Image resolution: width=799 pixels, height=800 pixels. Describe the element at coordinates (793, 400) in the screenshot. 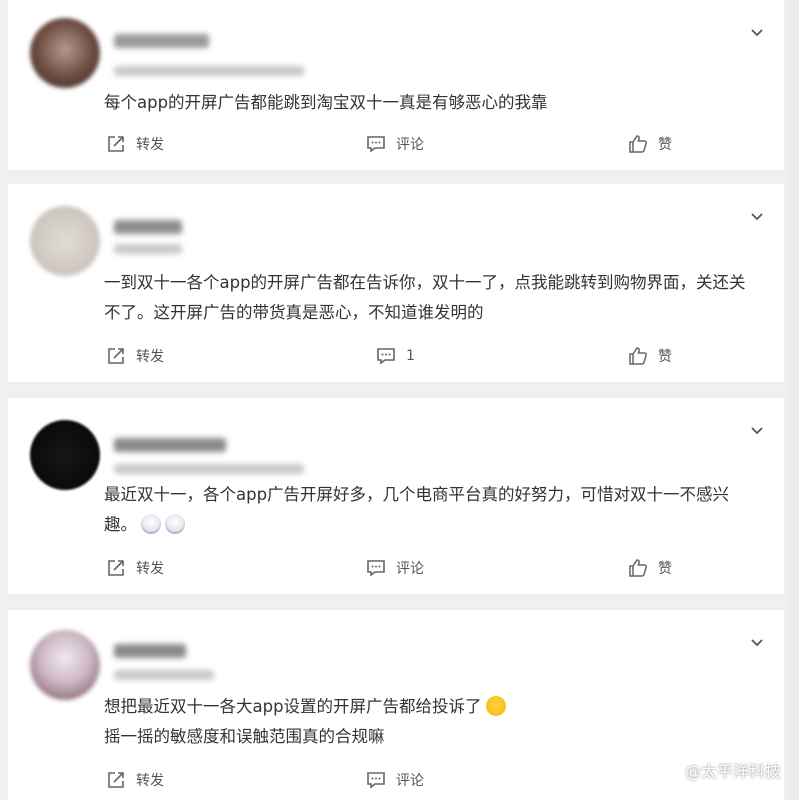

I see `scrollbar` at that location.